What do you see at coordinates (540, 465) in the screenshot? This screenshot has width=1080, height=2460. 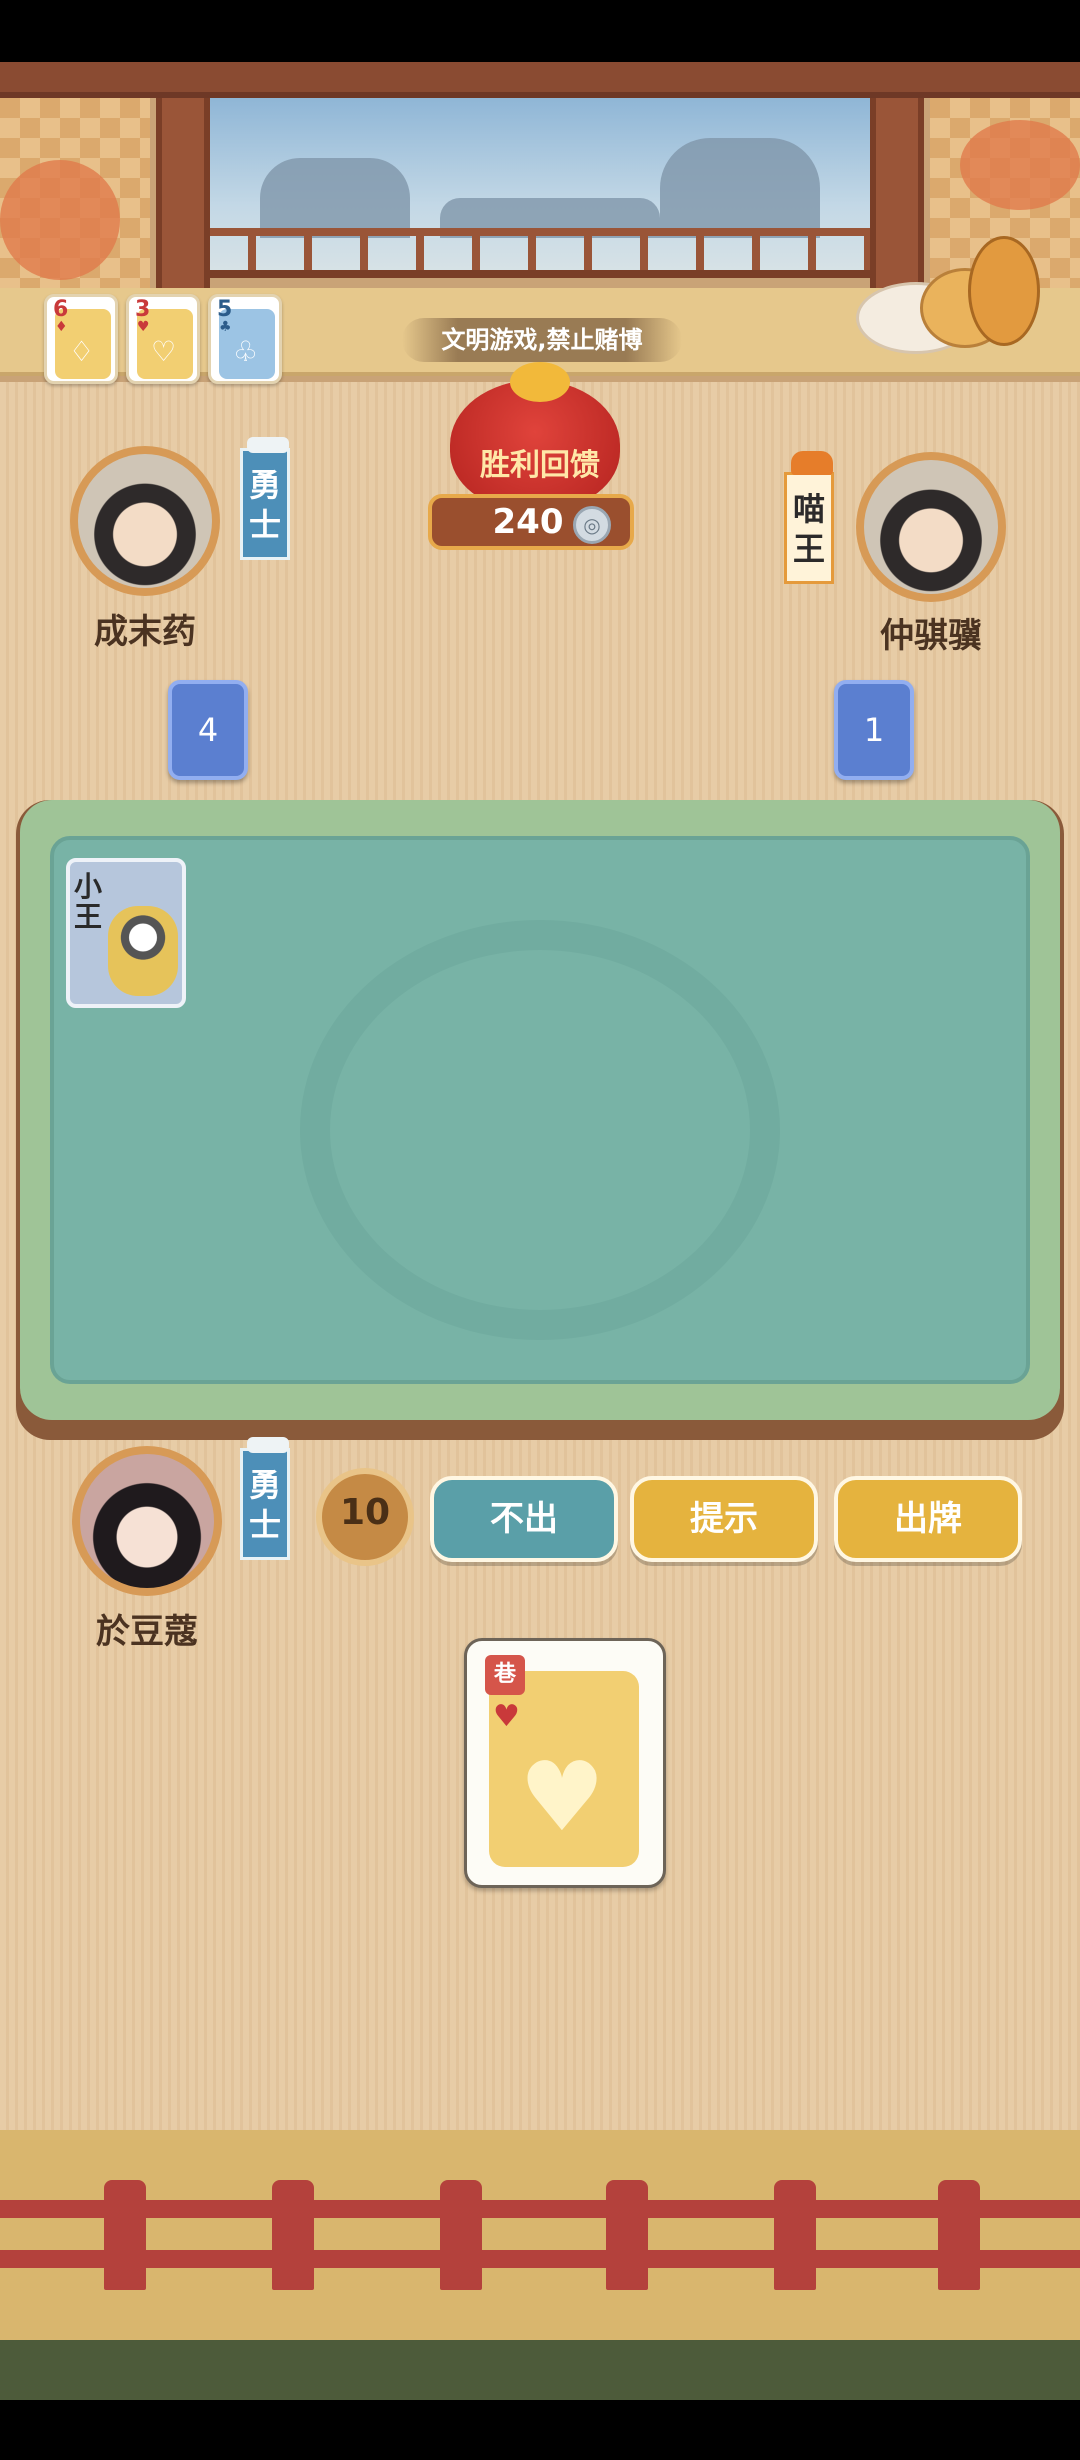 I see `victory-reward-label: 胜利回馈` at bounding box center [540, 465].